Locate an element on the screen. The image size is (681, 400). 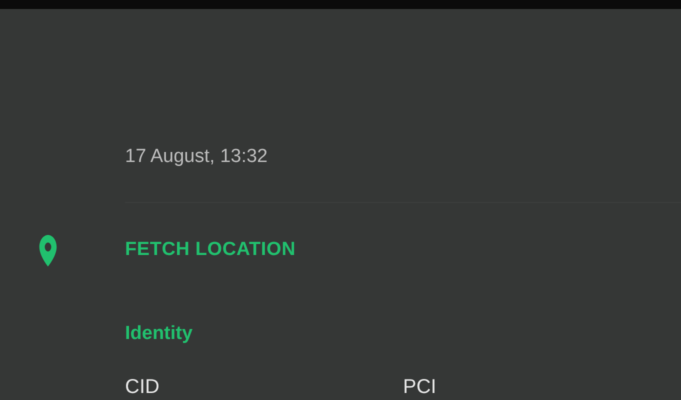
date-time: 17 August, 13:32 is located at coordinates (196, 156).